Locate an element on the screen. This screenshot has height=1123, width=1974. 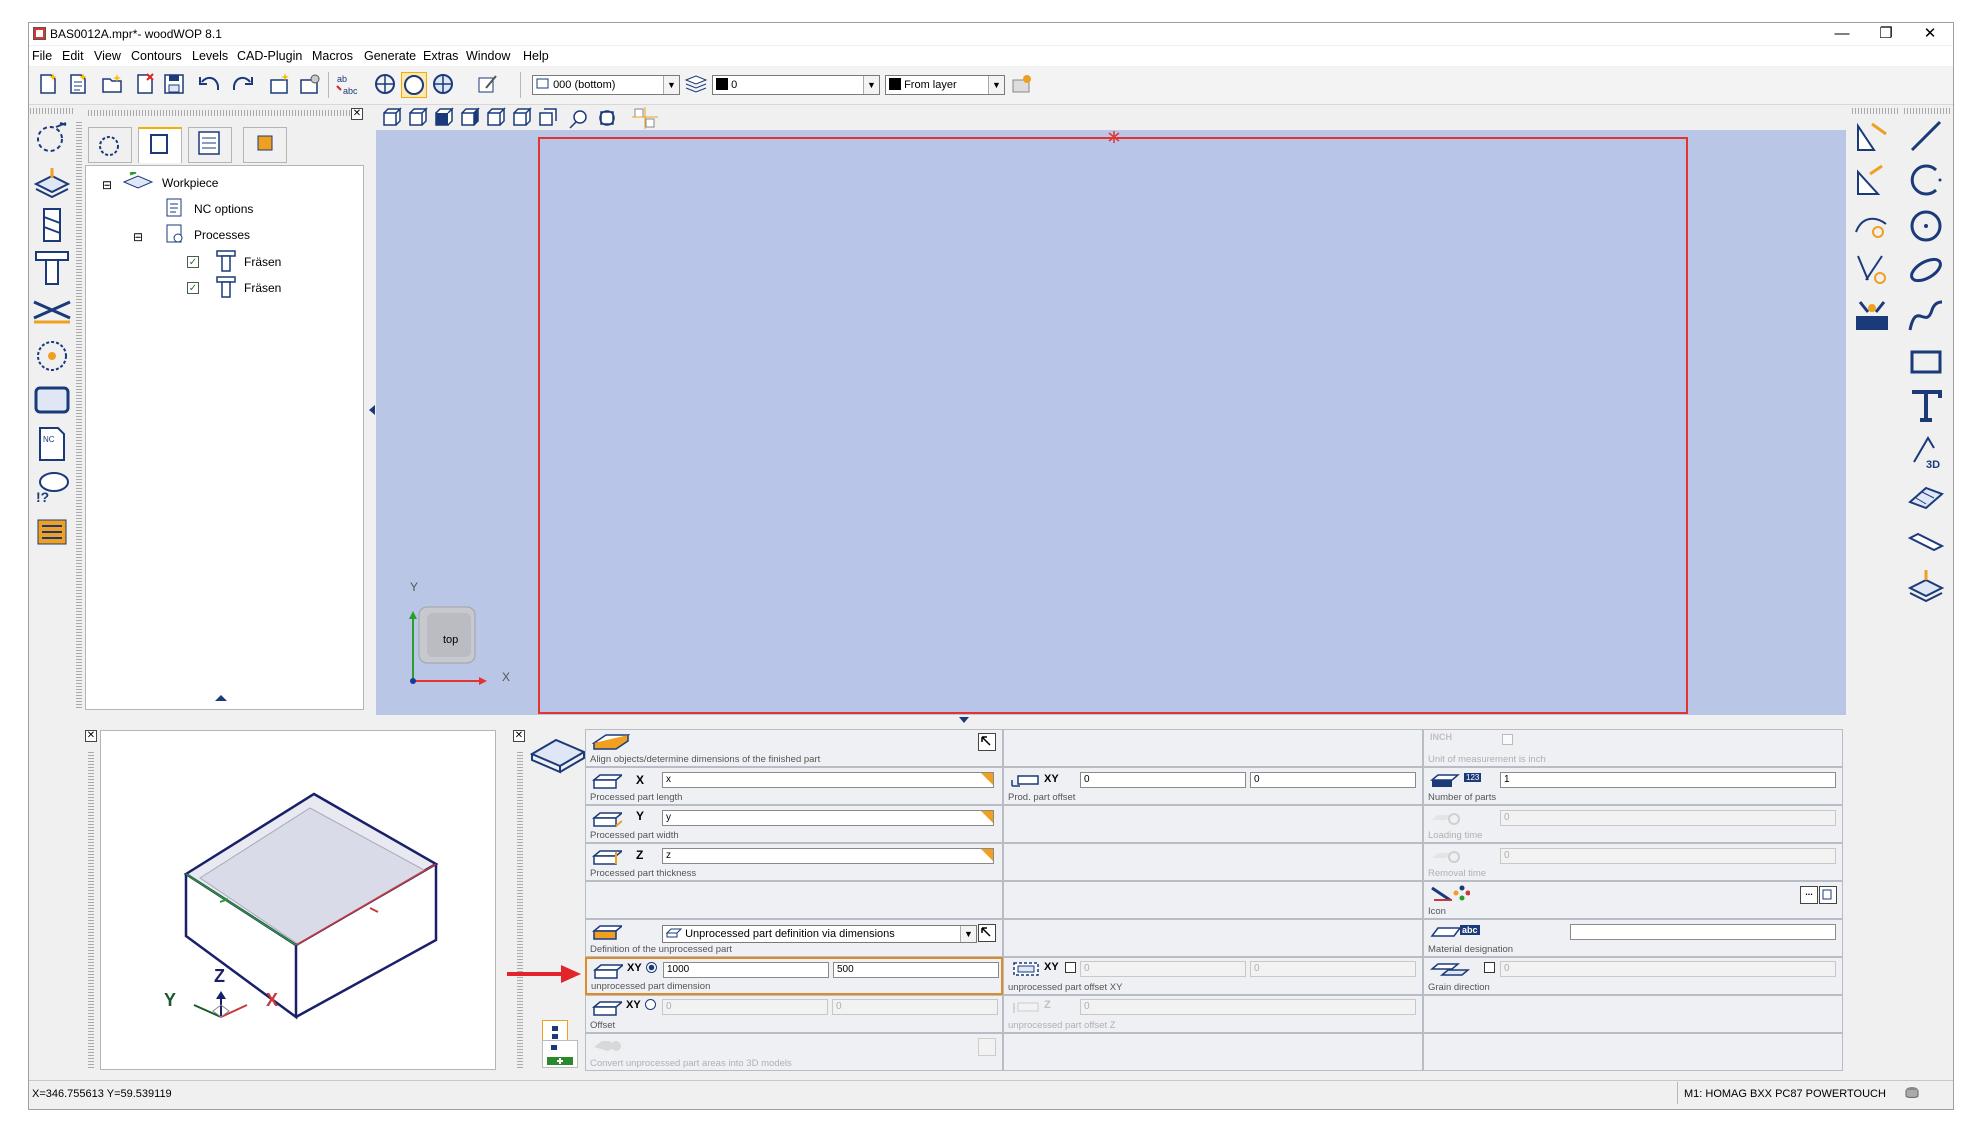
menu-help: Help is located at coordinates (536, 56).